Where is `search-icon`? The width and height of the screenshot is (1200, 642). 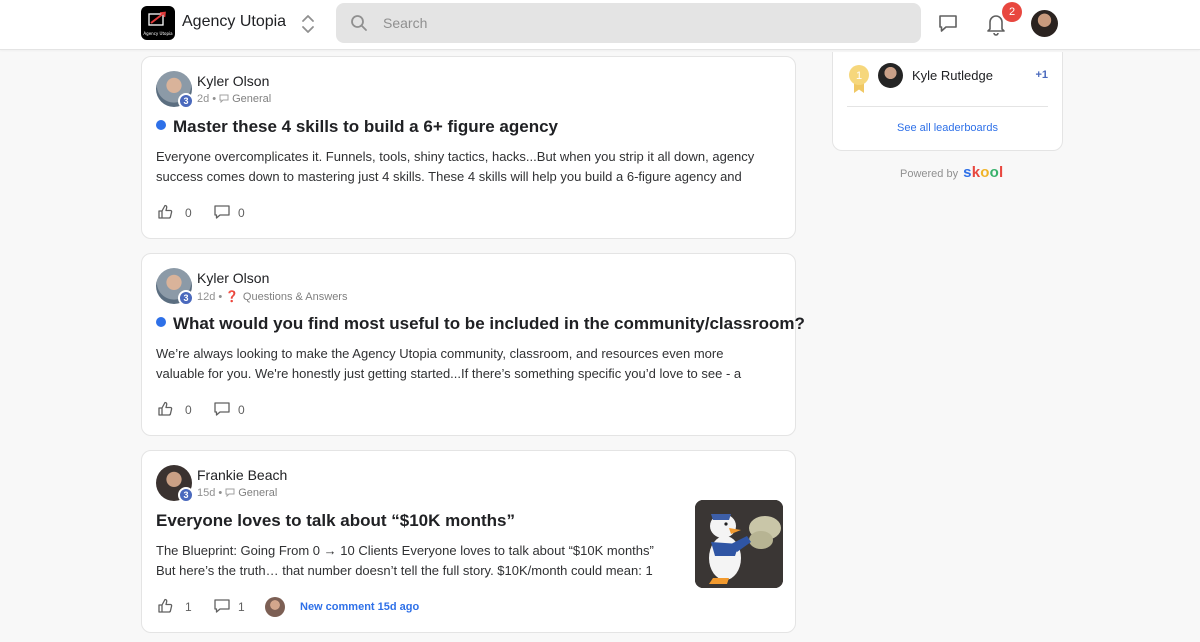
search-icon is located at coordinates (359, 23).